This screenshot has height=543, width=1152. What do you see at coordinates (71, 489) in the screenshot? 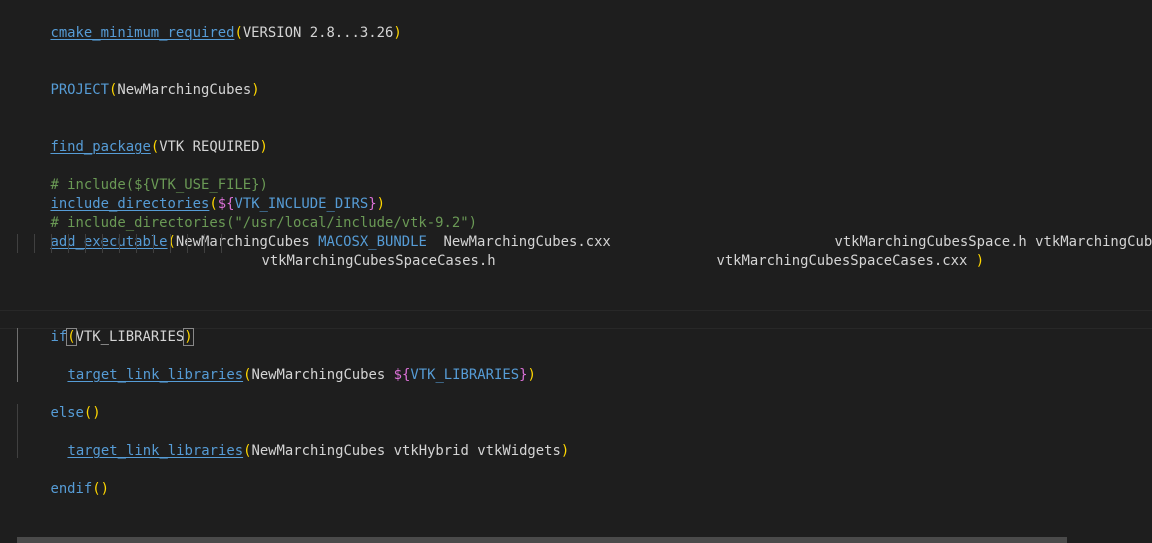
I see `command-name: endif` at bounding box center [71, 489].